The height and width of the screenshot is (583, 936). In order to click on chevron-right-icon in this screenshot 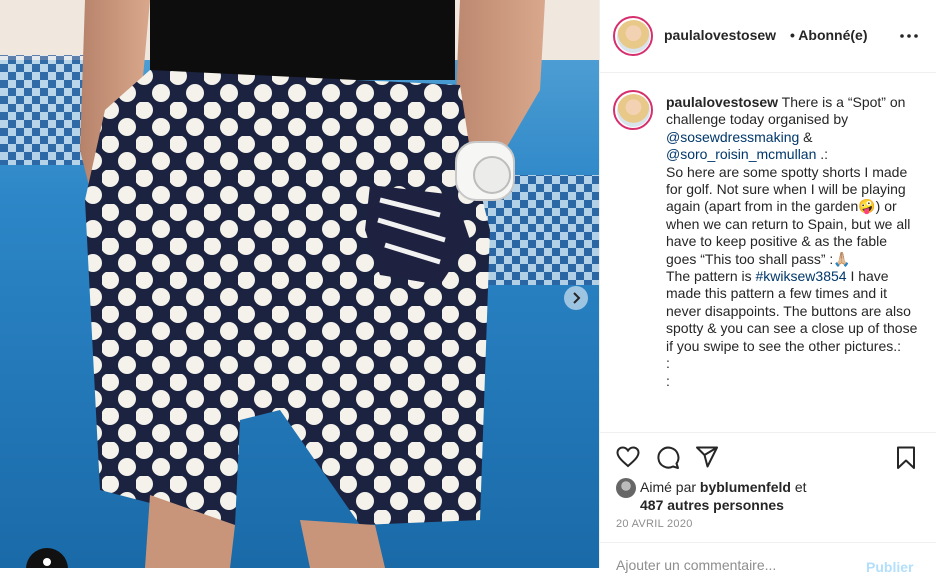, I will do `click(577, 298)`.